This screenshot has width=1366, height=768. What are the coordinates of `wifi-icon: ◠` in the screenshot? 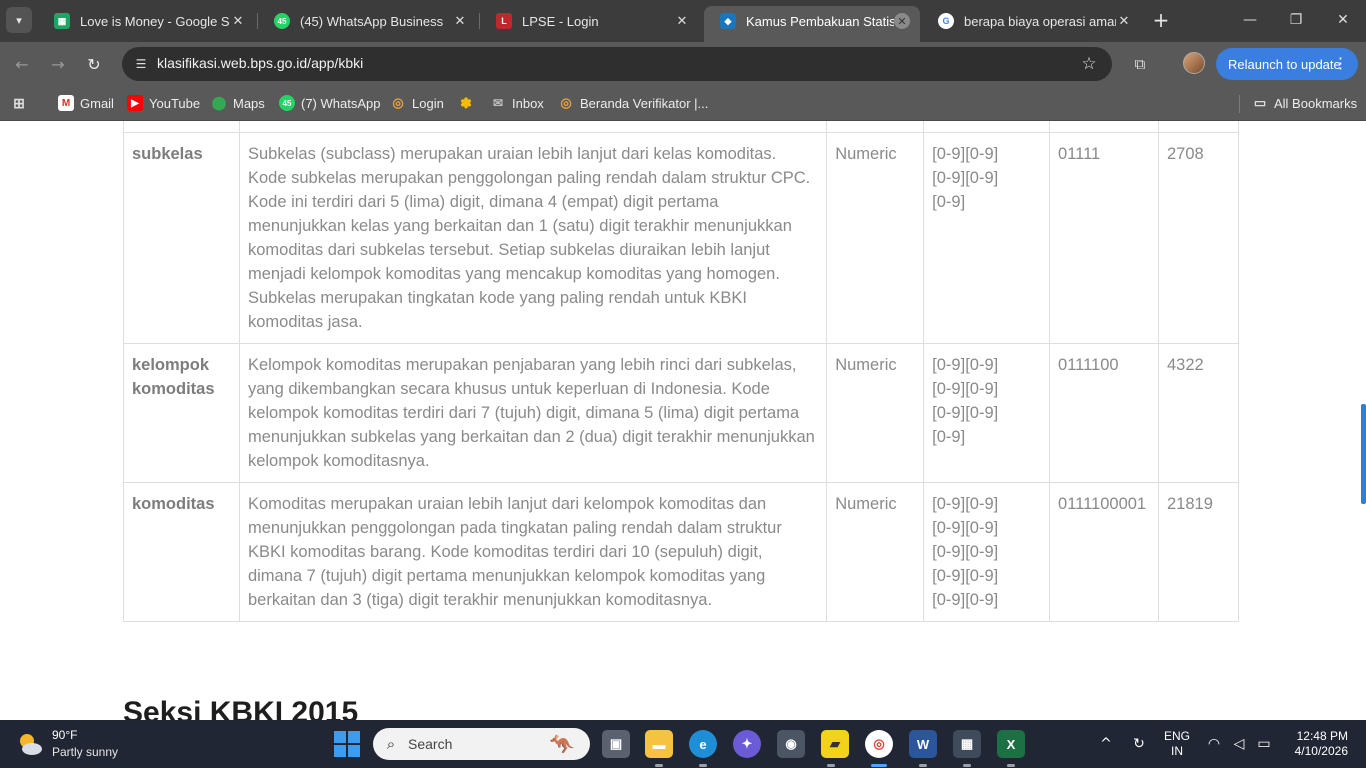 It's located at (1214, 744).